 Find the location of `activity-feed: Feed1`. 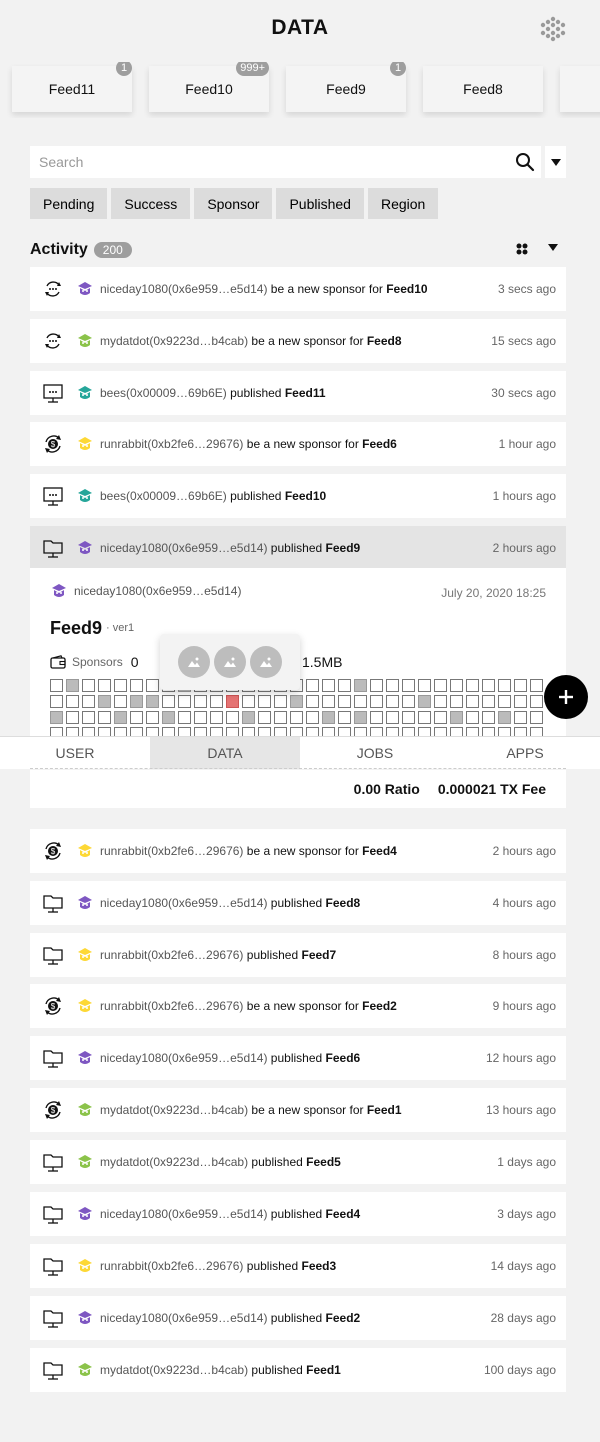

activity-feed: Feed1 is located at coordinates (323, 1370).